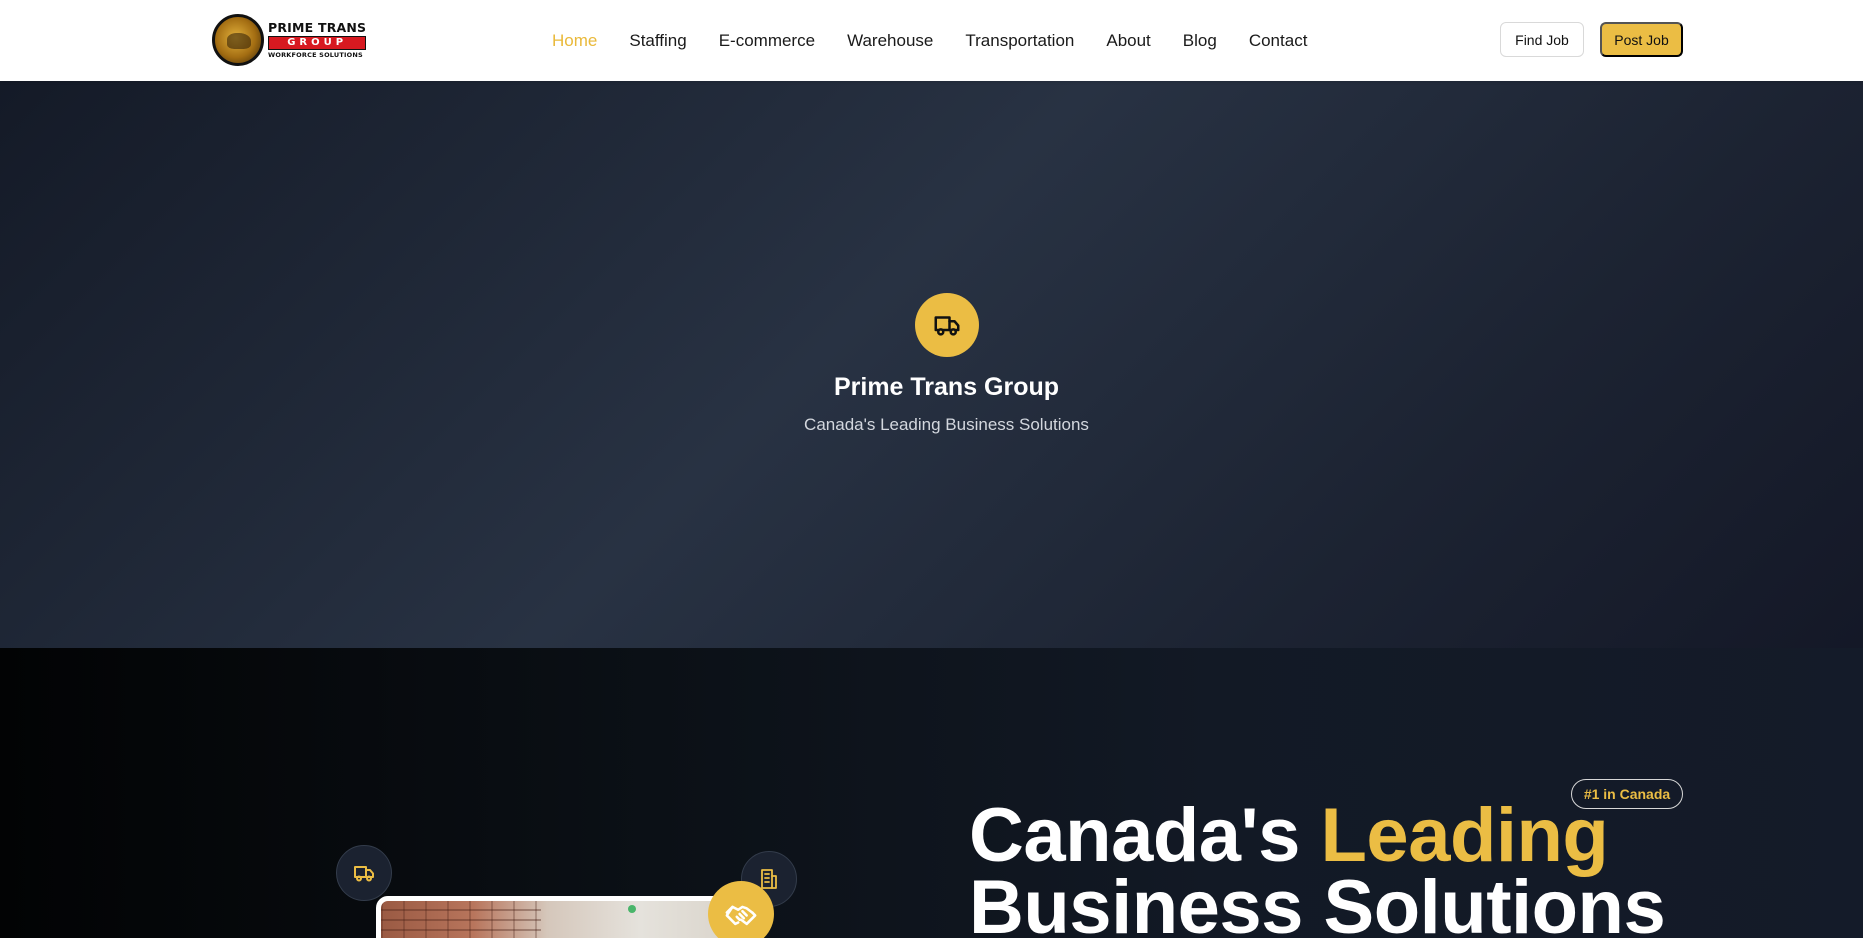 This screenshot has width=1863, height=938. Describe the element at coordinates (315, 55) in the screenshot. I see `logo-line-3: WORKFORCE SOLUTIONS` at that location.